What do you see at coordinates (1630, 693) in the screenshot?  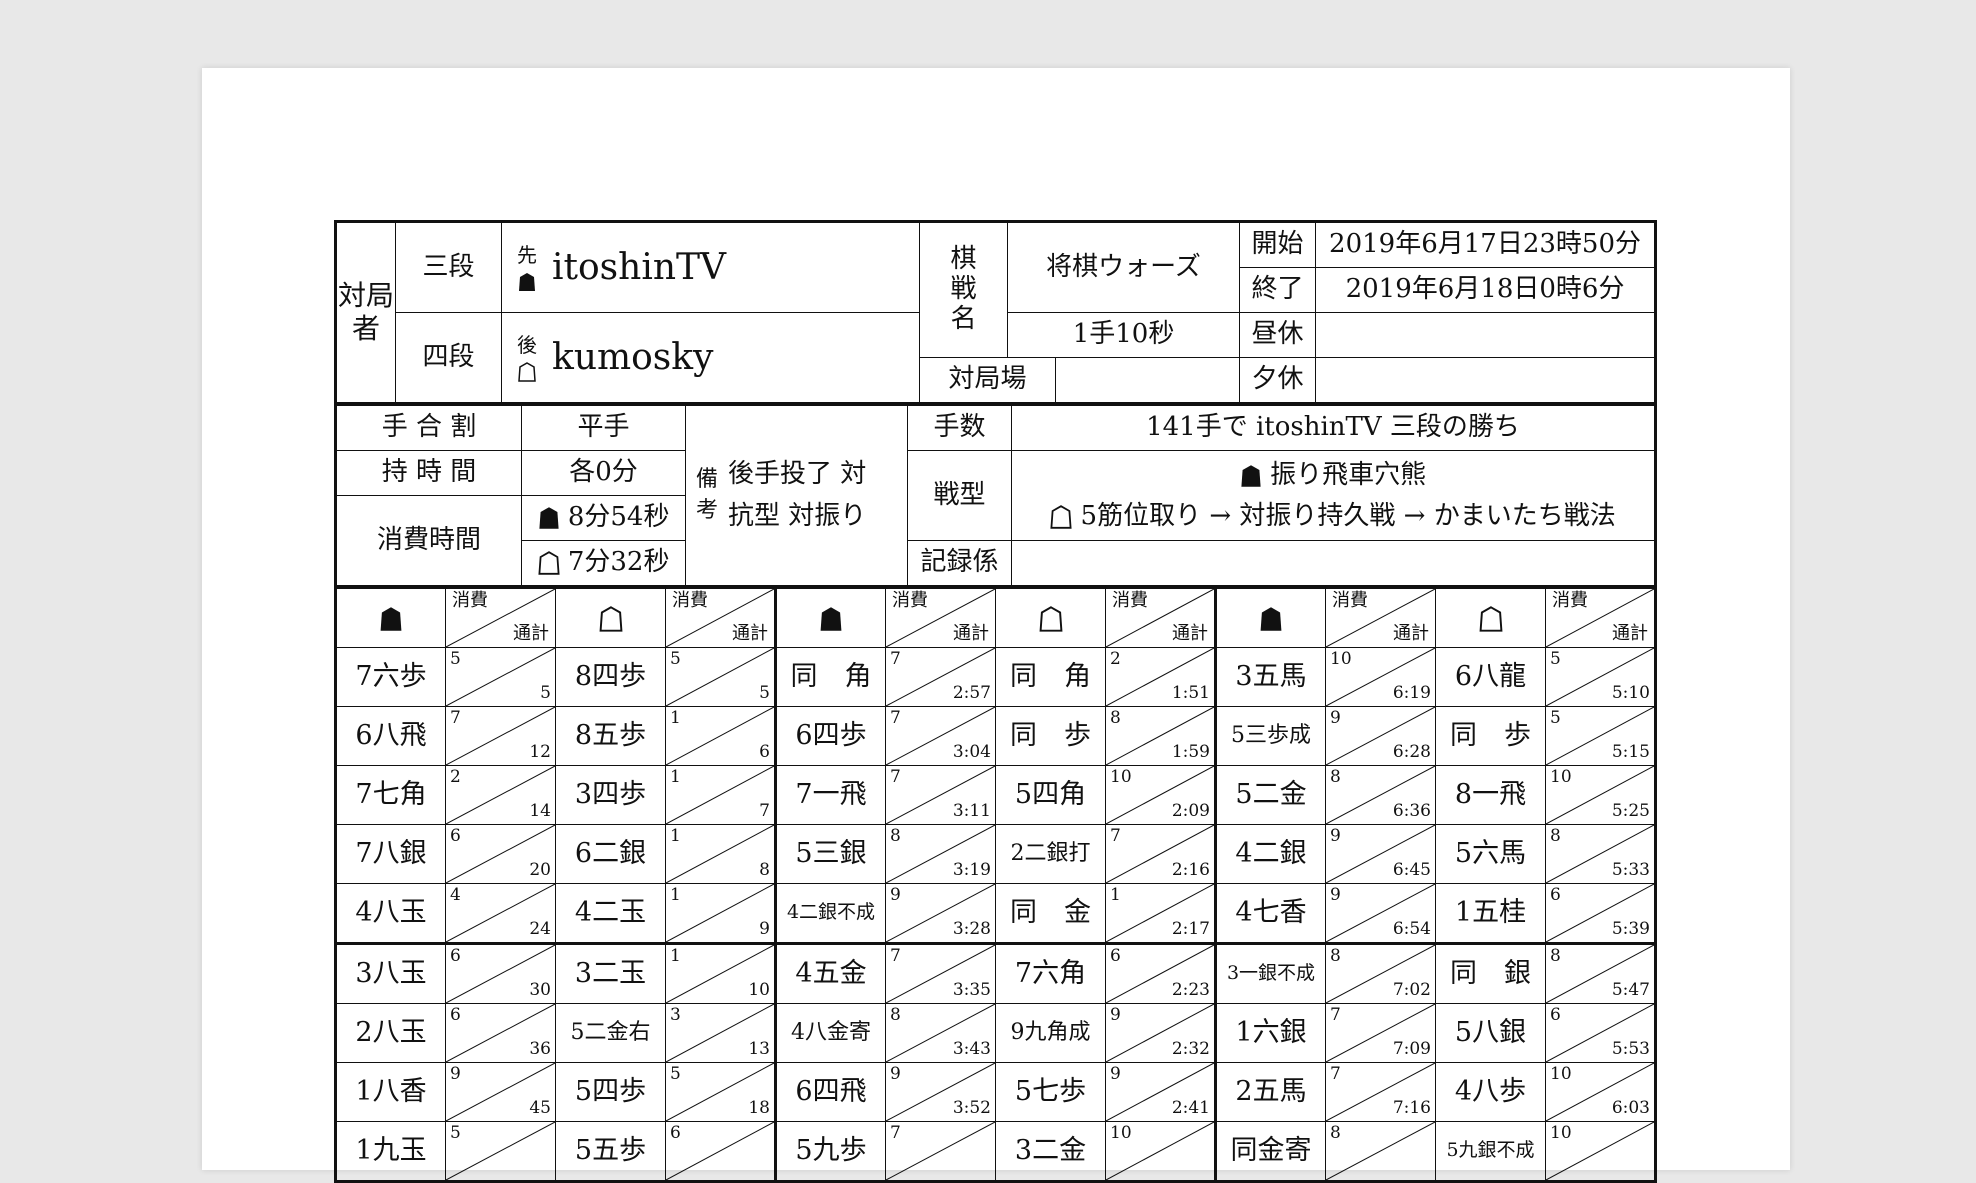 I see `cumulative-time: 5:10` at bounding box center [1630, 693].